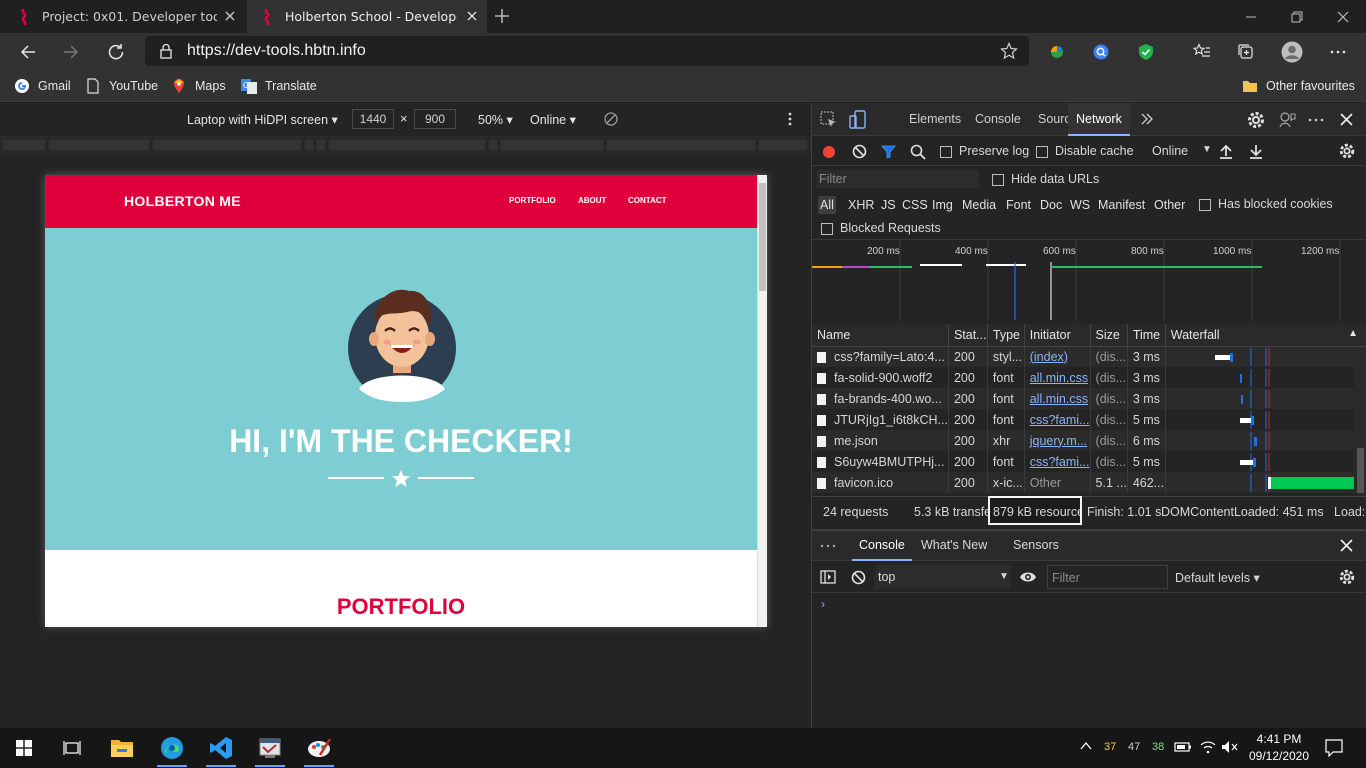 The height and width of the screenshot is (768, 1366). Describe the element at coordinates (1089, 440) in the screenshot. I see `table-row: me.json 200 xhr jquery.m... (dis... 6 ms` at that location.